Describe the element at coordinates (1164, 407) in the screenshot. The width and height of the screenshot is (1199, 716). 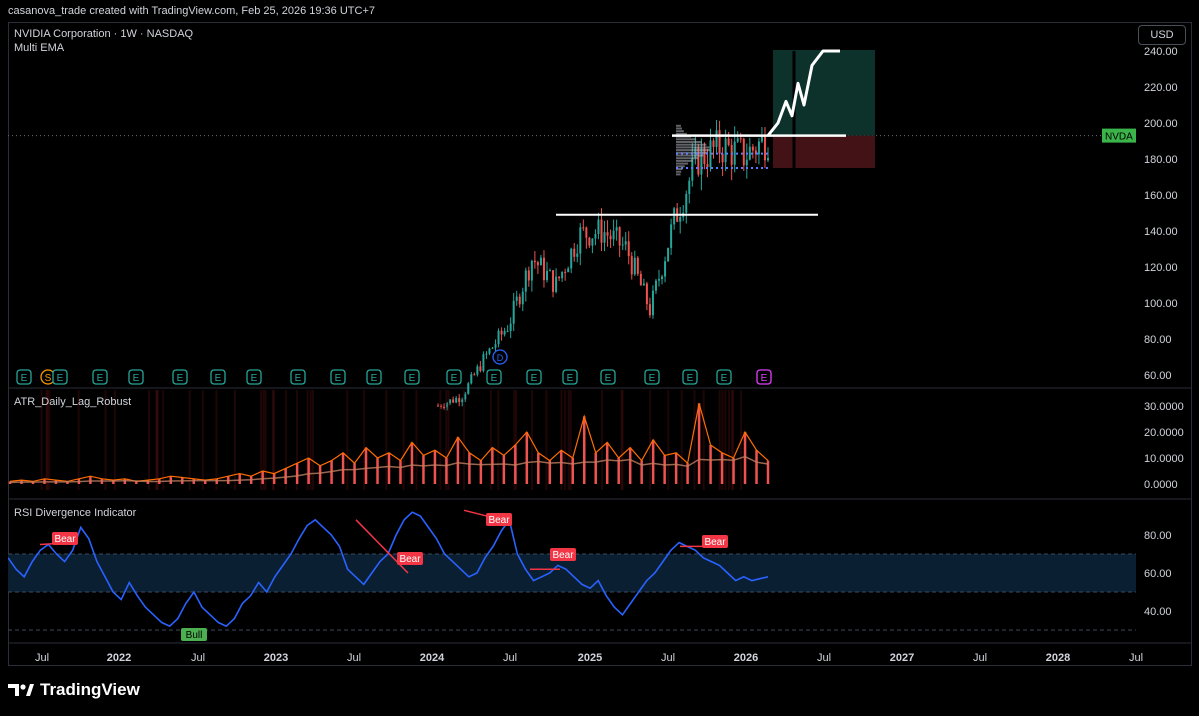
I see `atr-axis-tick: 30.0000` at that location.